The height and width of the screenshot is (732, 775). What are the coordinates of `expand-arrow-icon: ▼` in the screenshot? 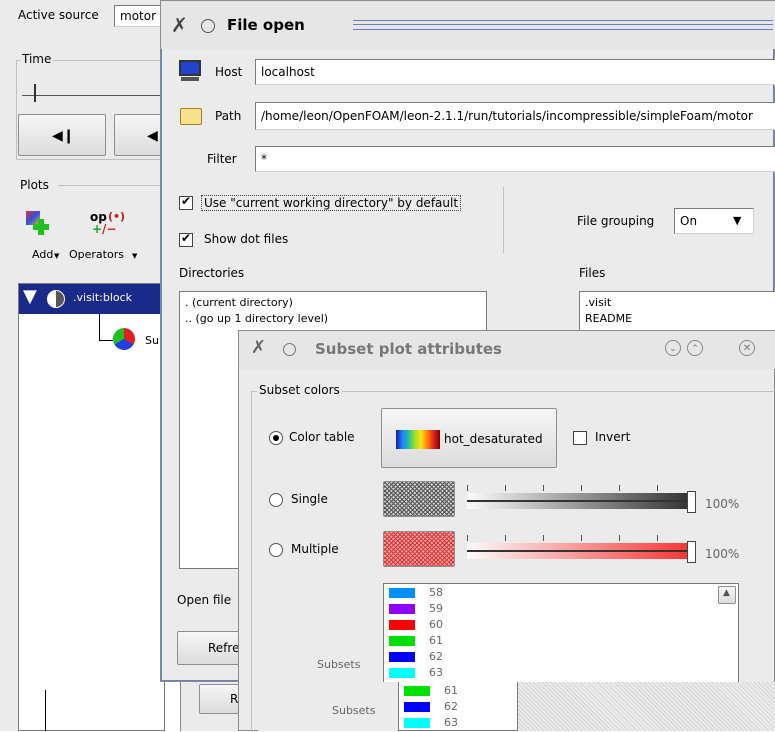 It's located at (30, 296).